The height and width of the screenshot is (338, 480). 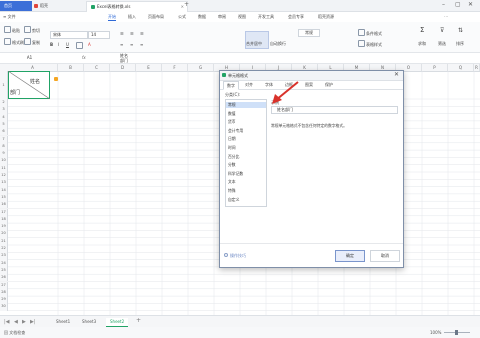 What do you see at coordinates (4, 146) in the screenshot?
I see `row-header: 8` at bounding box center [4, 146].